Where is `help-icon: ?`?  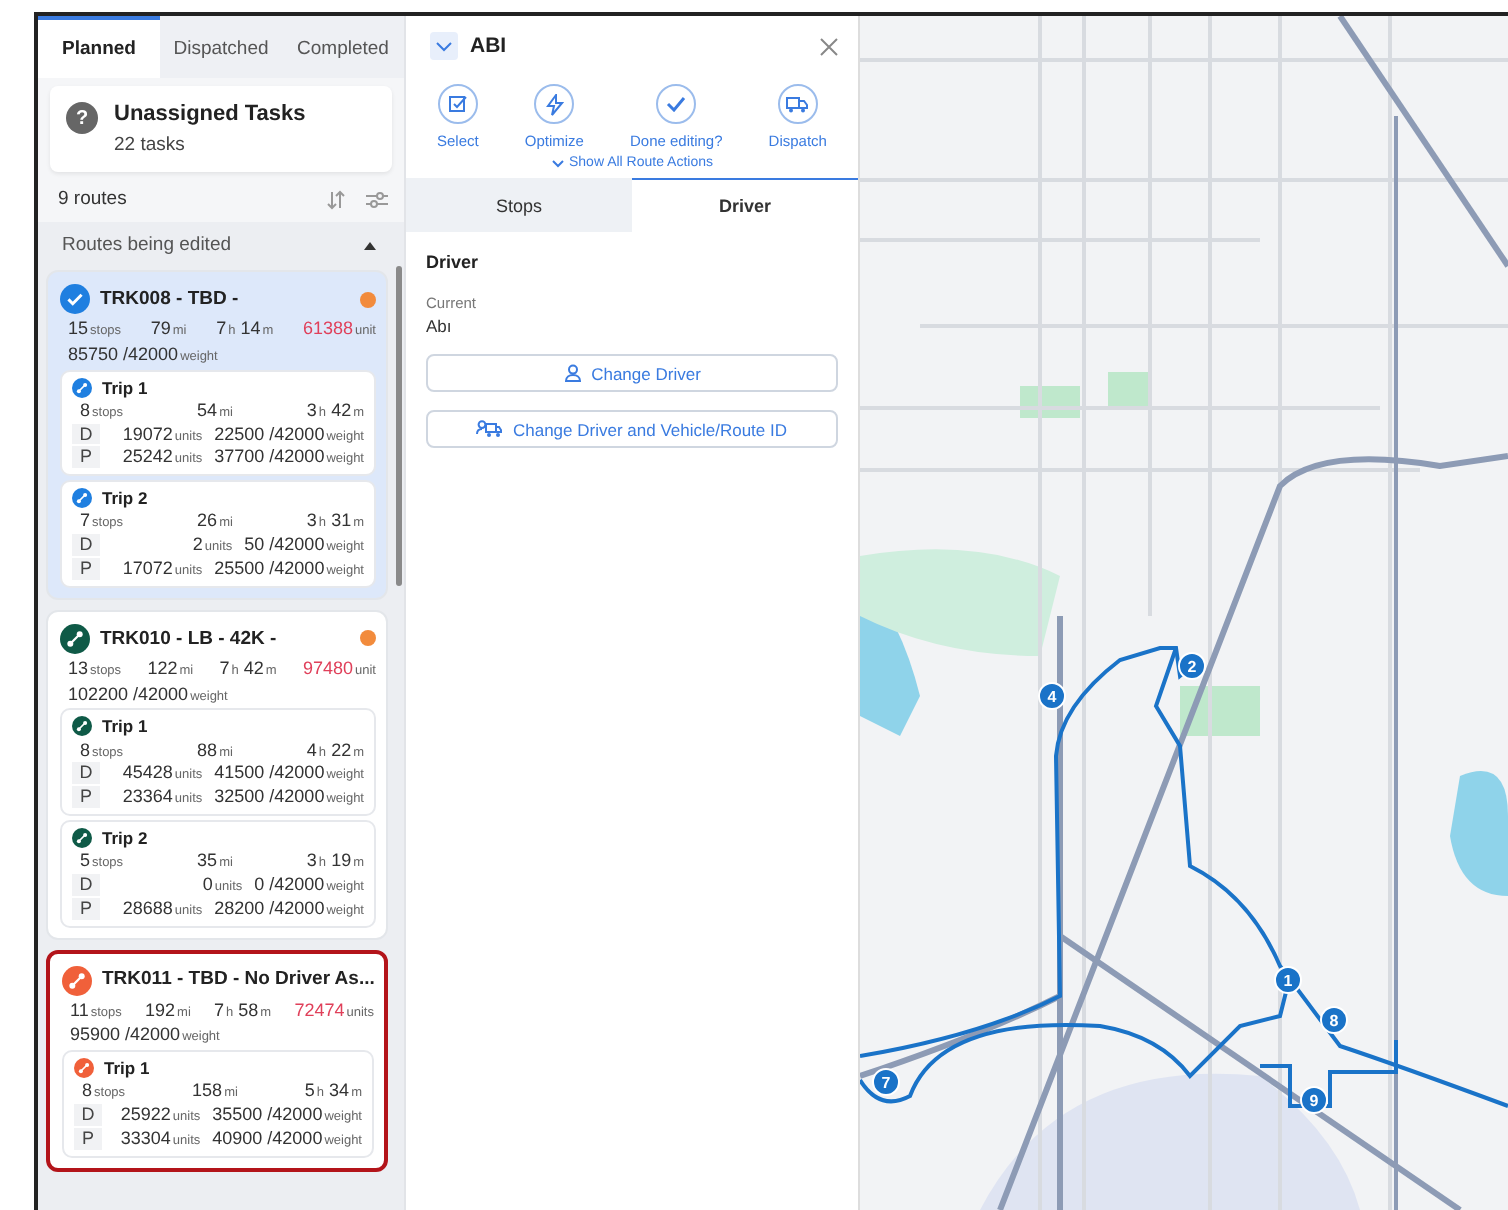 help-icon: ? is located at coordinates (82, 118).